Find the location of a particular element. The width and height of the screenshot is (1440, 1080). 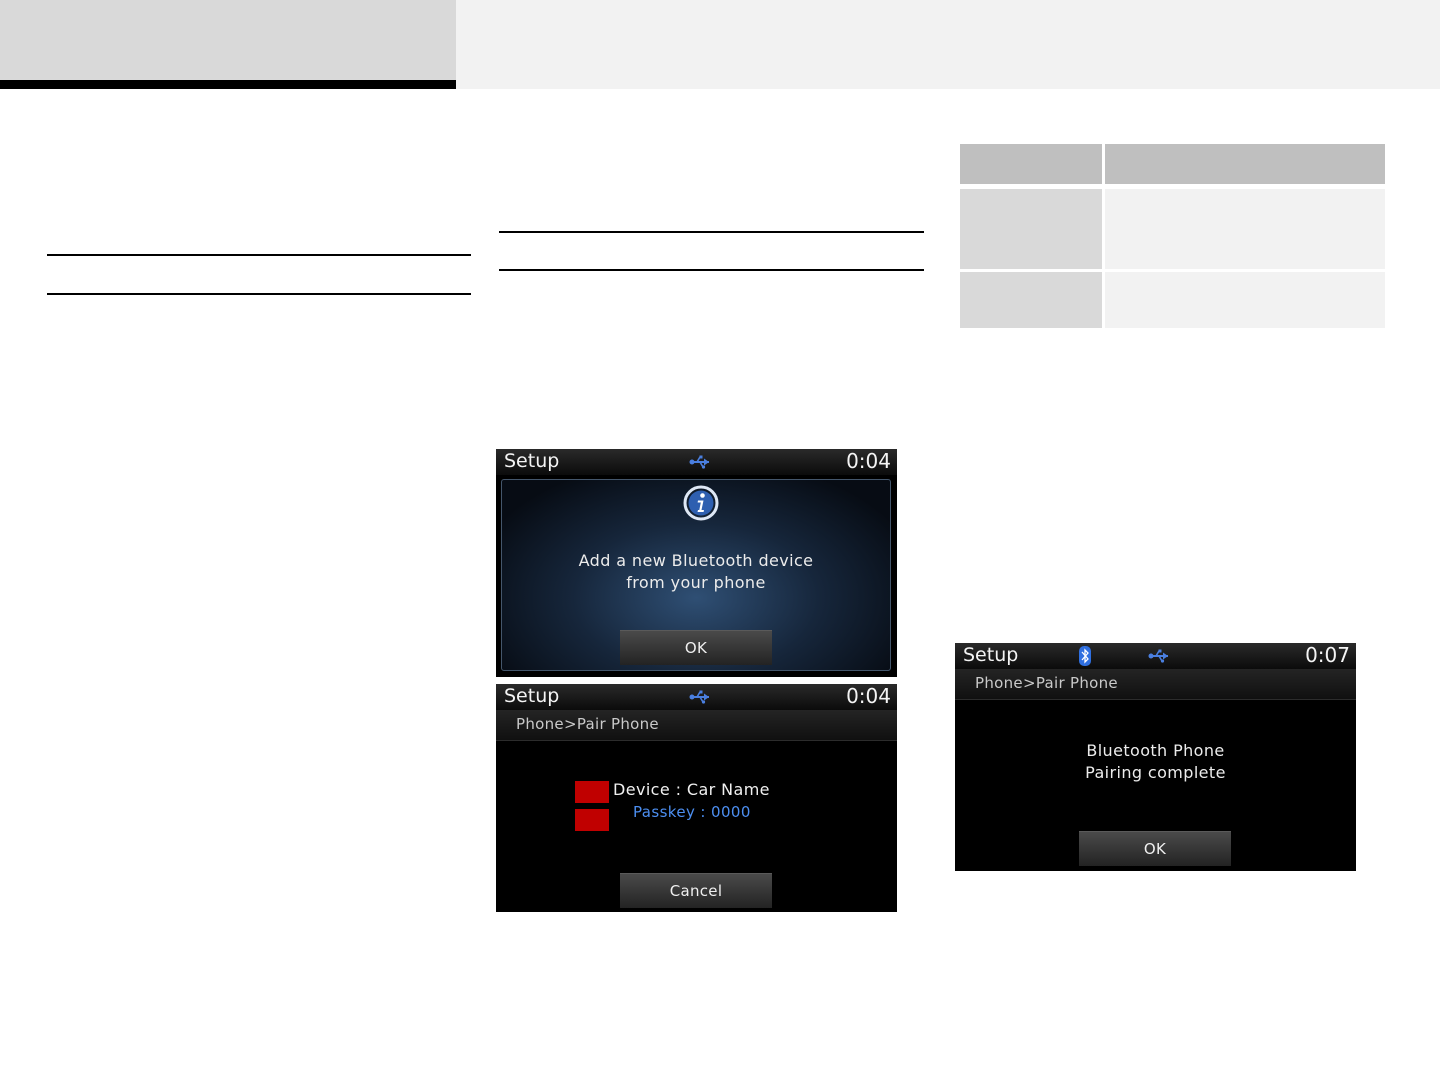

bluetooth-icon is located at coordinates (1085, 656).